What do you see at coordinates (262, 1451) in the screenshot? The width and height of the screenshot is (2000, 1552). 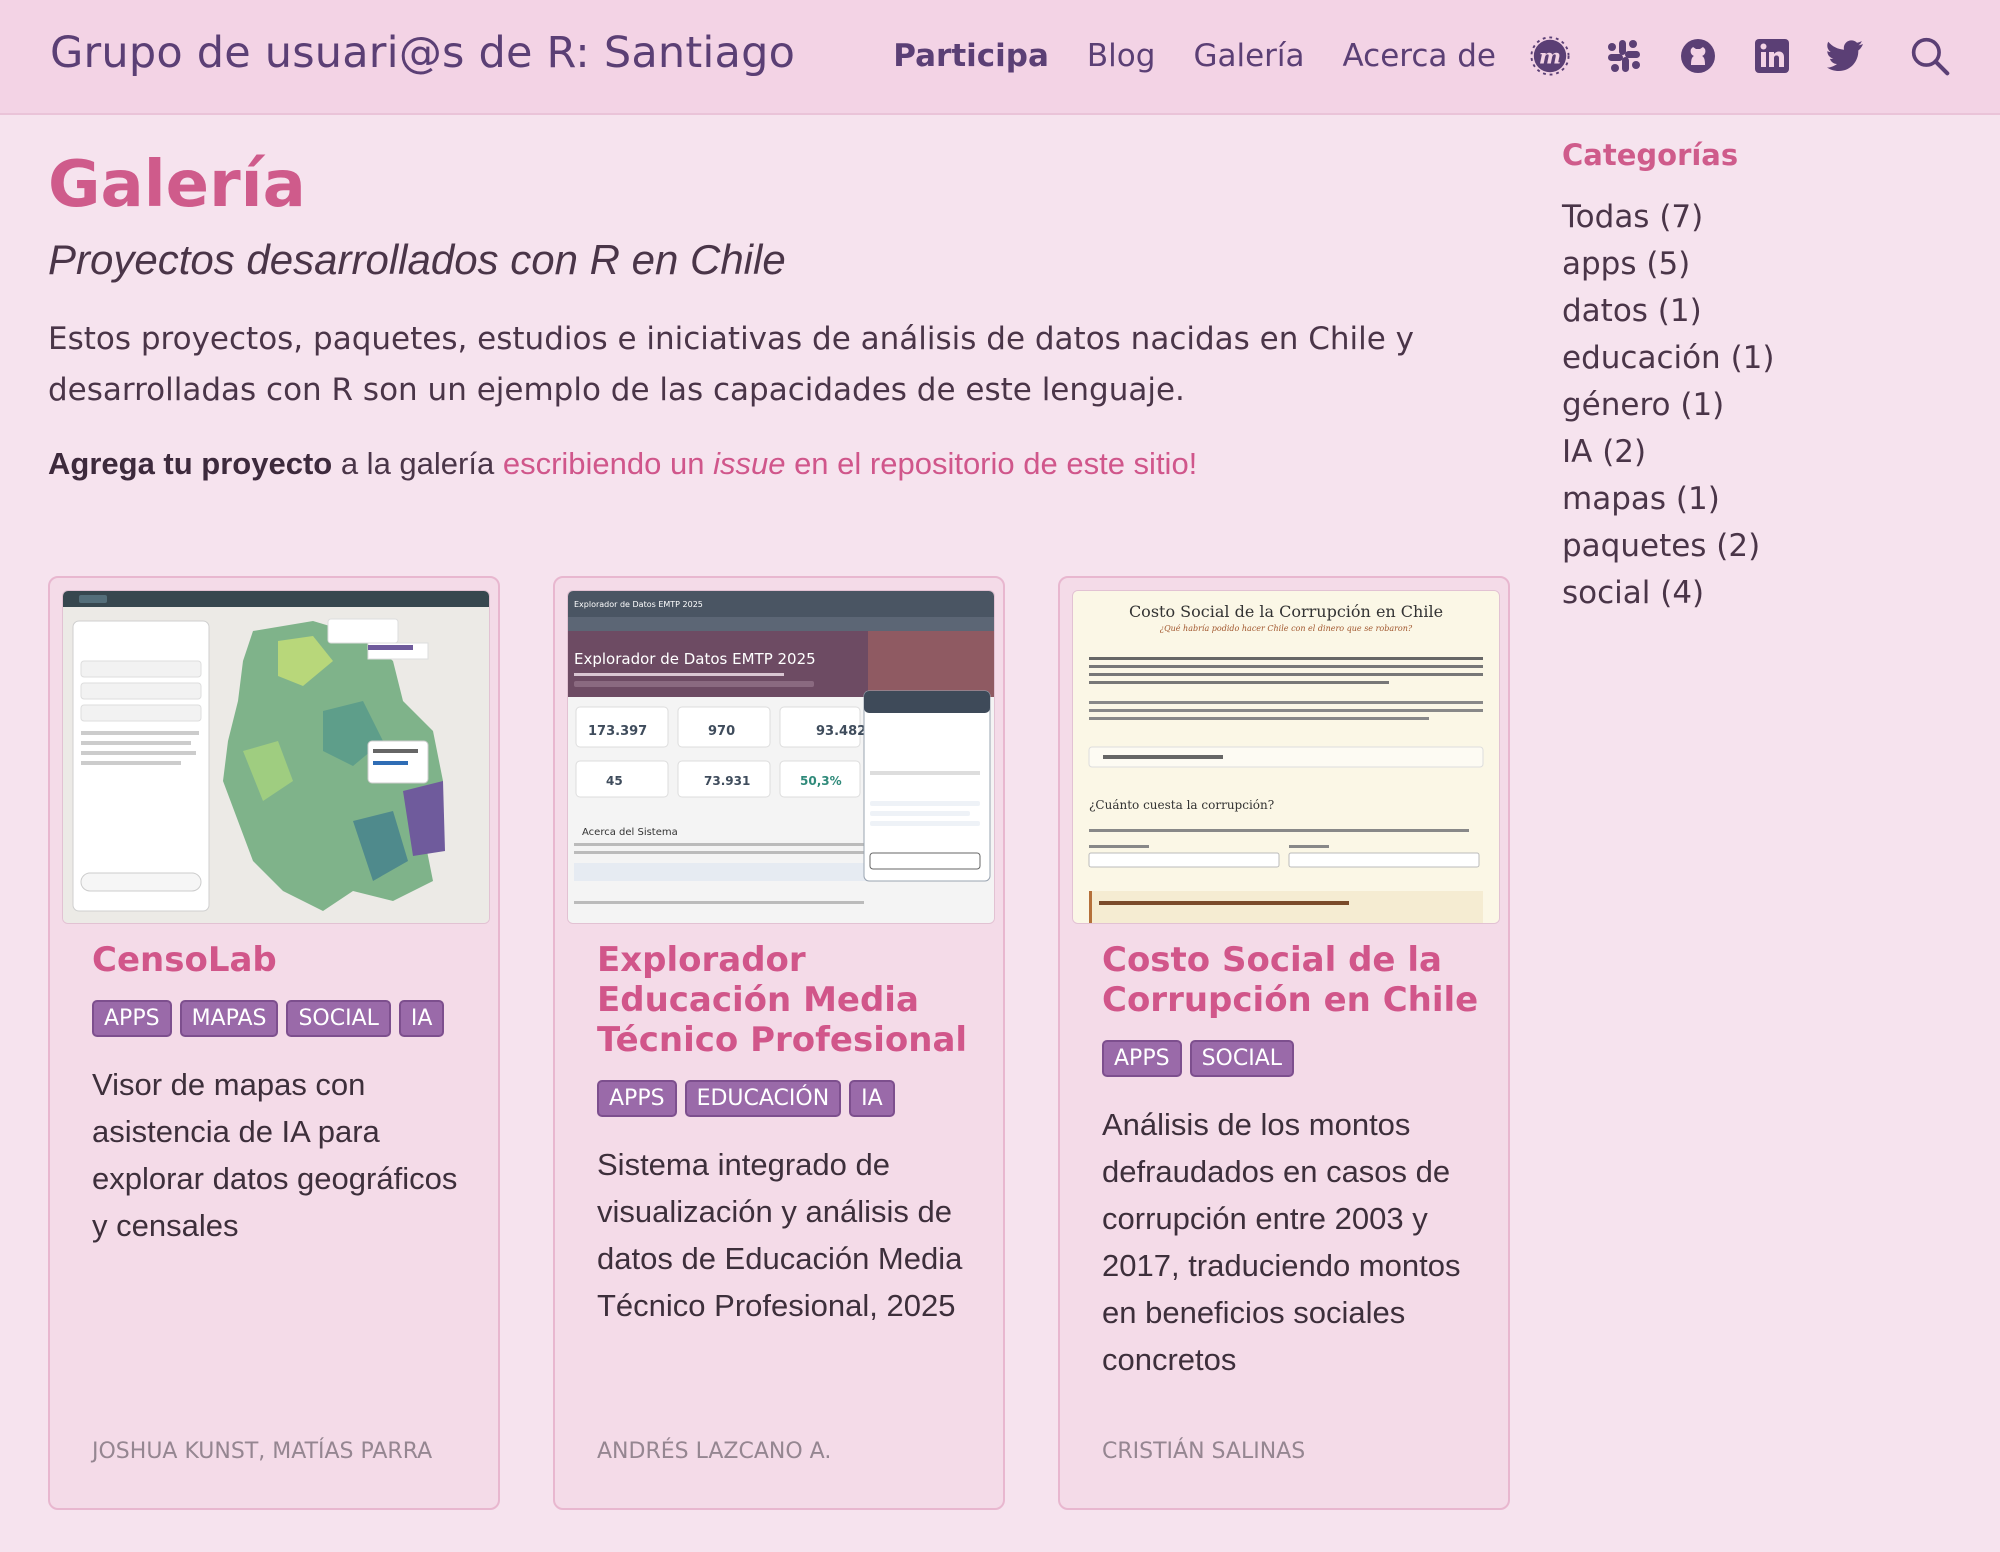 I see `card-author: JOSHUA KUNST, MATÍAS PARRA` at bounding box center [262, 1451].